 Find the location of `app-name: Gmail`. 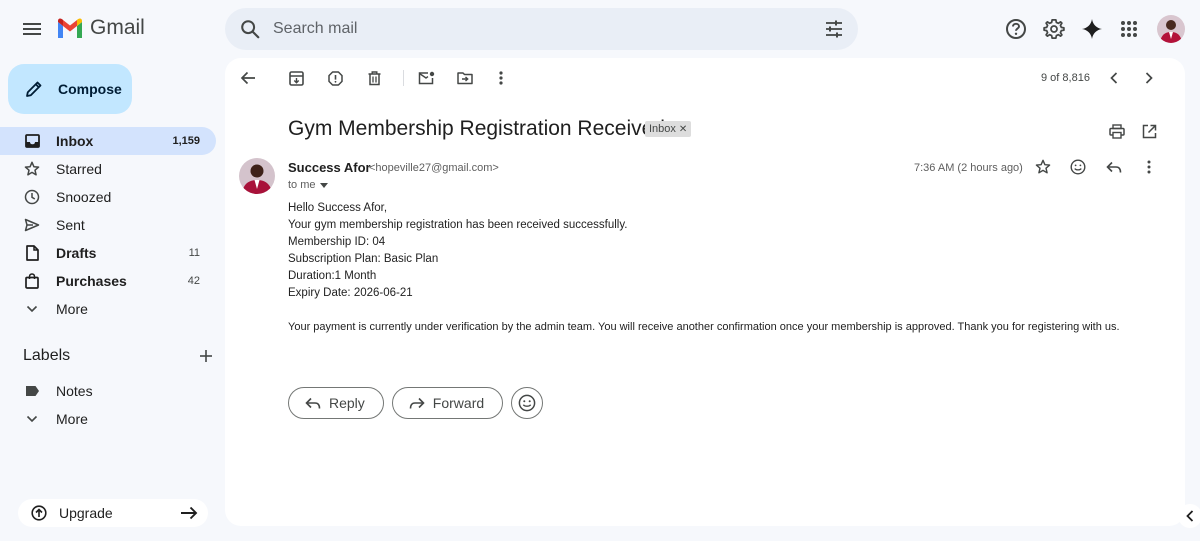

app-name: Gmail is located at coordinates (117, 27).